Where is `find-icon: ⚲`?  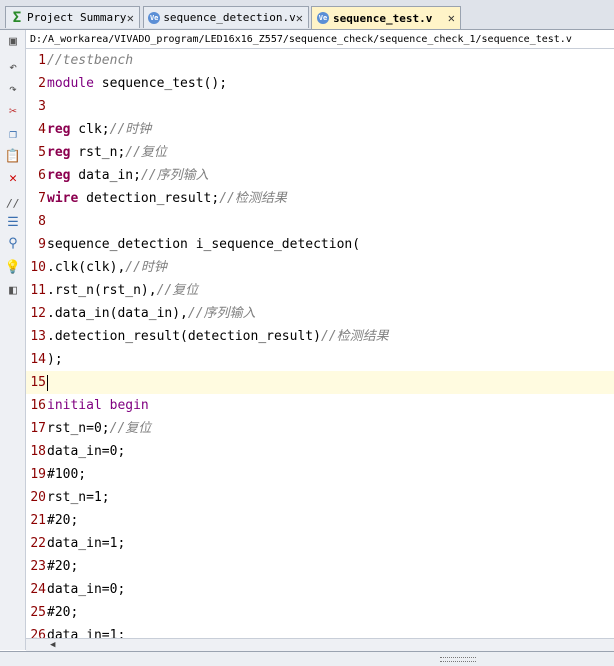 find-icon: ⚲ is located at coordinates (13, 243).